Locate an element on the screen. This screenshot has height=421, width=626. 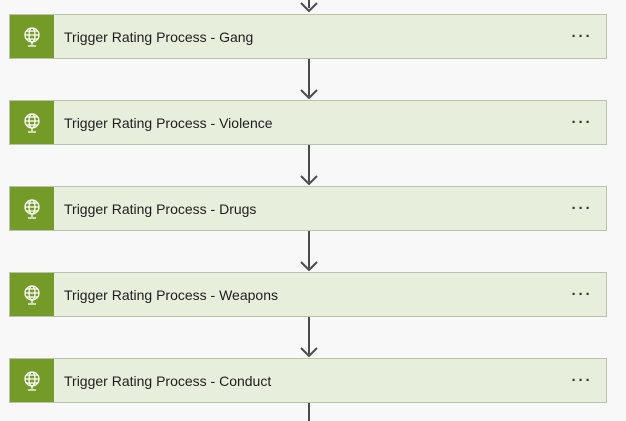
step-title: Trigger Rating Process - Conduct is located at coordinates (168, 380).